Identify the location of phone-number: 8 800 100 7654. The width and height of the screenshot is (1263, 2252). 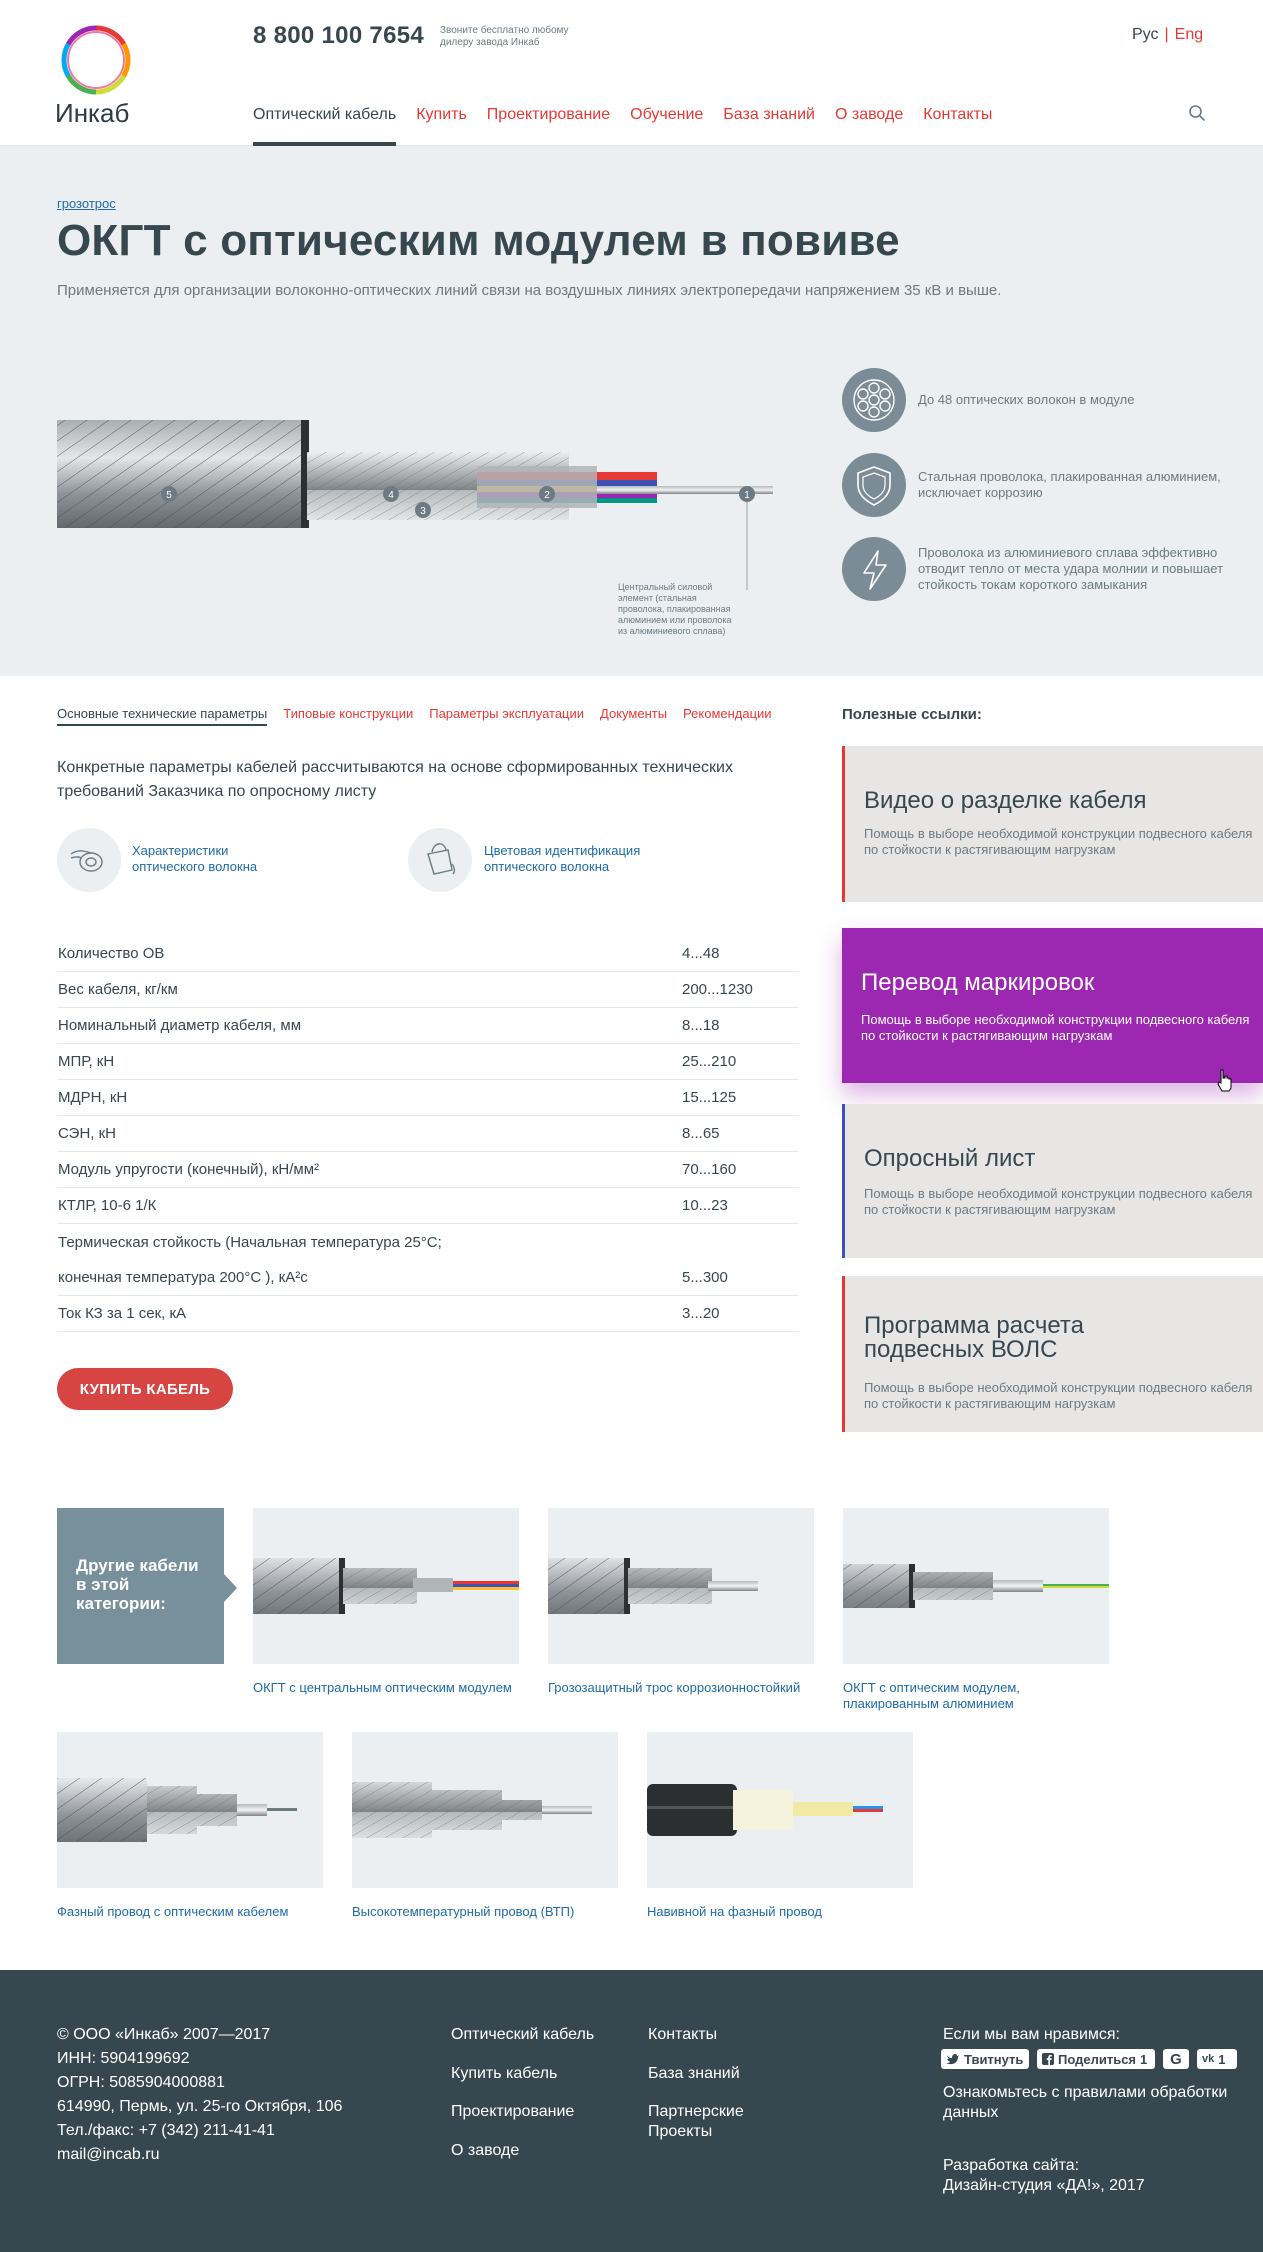
(338, 36).